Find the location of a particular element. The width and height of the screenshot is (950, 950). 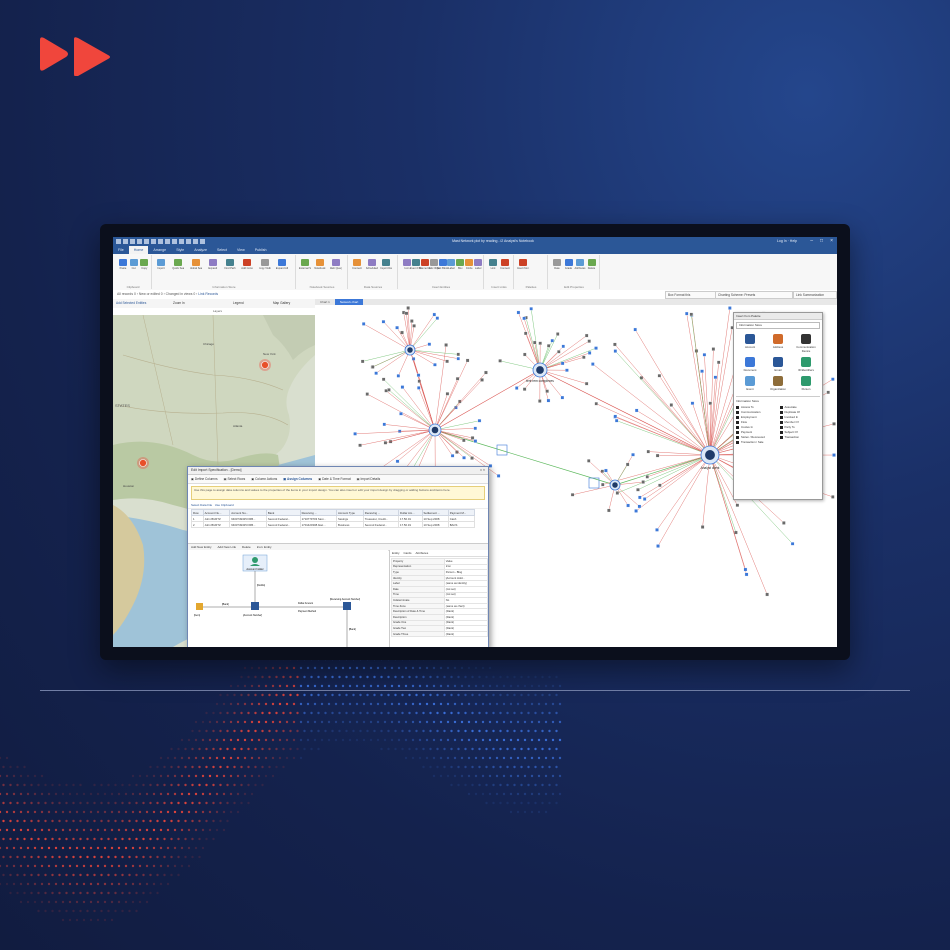

palette-link-subject-of: Subject Of is located at coordinates (800, 432).